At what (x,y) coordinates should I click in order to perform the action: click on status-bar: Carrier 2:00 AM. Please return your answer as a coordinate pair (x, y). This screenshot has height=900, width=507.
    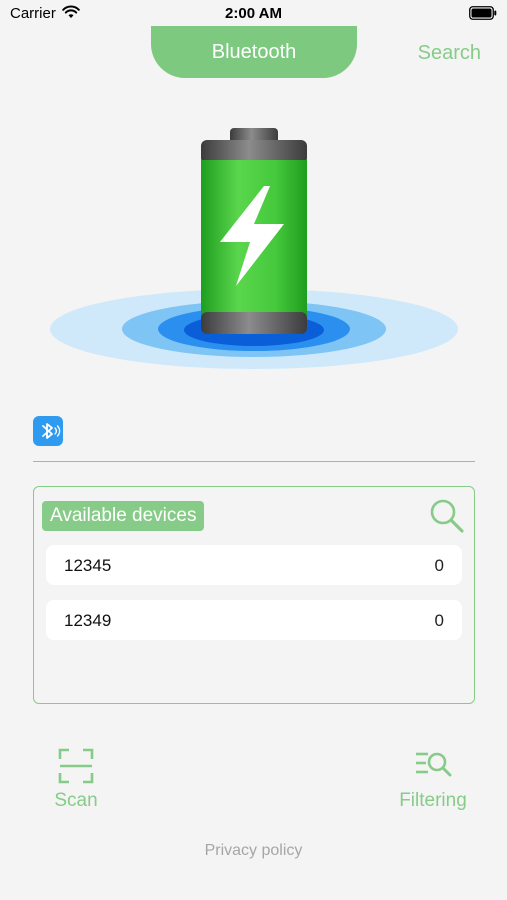
    Looking at the image, I should click on (253, 13).